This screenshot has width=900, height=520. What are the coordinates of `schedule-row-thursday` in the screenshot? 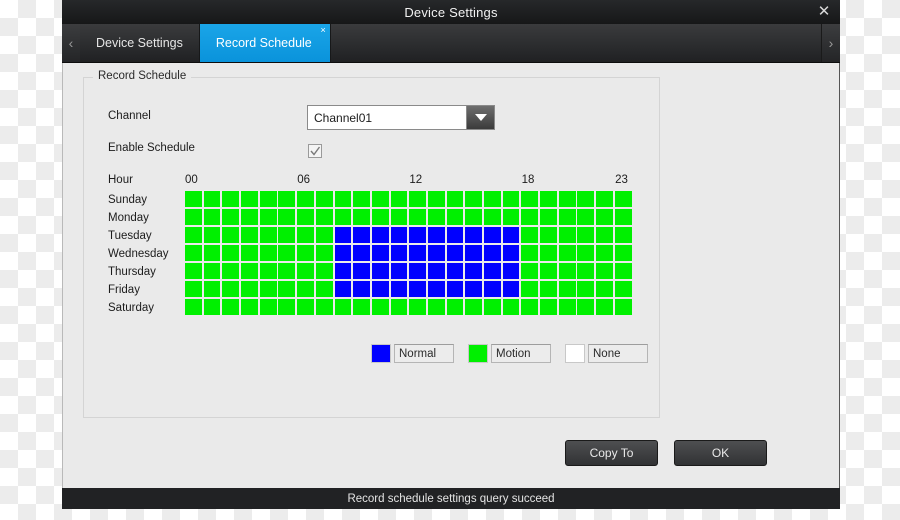 It's located at (409, 272).